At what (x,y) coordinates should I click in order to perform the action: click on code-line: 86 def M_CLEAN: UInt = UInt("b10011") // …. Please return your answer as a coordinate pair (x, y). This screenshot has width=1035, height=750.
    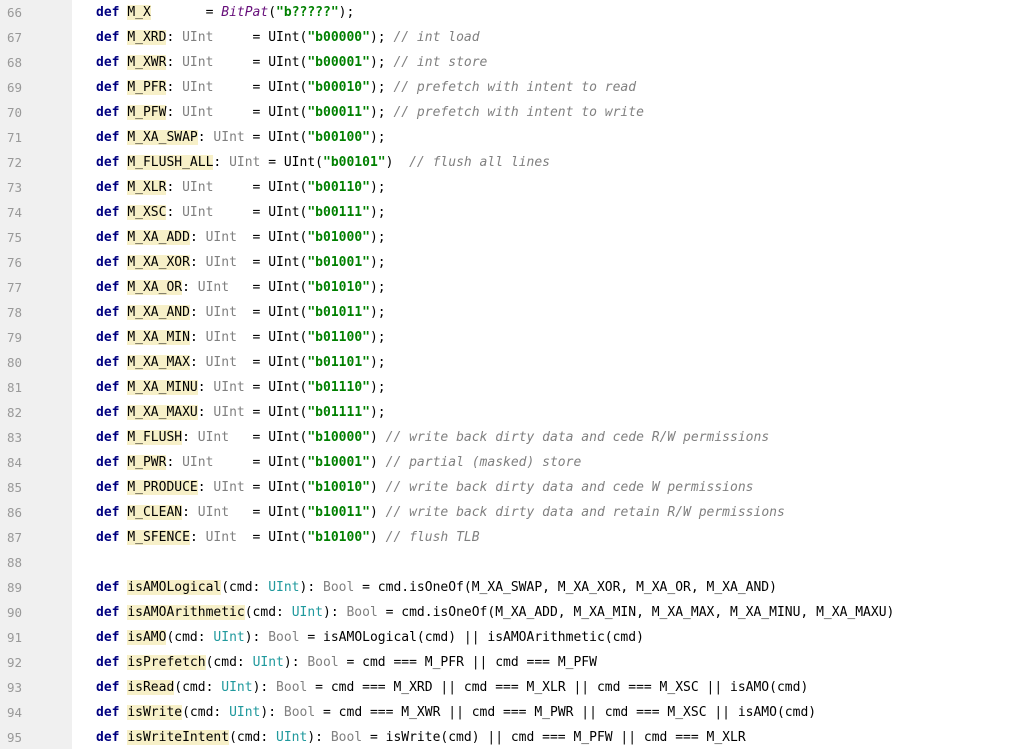
    Looking at the image, I should click on (517, 512).